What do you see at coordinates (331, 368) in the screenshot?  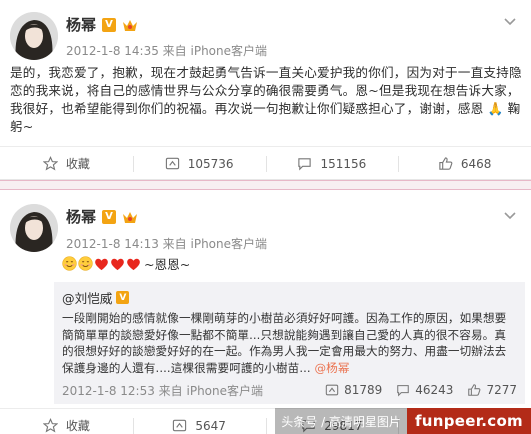 I see `mention-link: @杨幂` at bounding box center [331, 368].